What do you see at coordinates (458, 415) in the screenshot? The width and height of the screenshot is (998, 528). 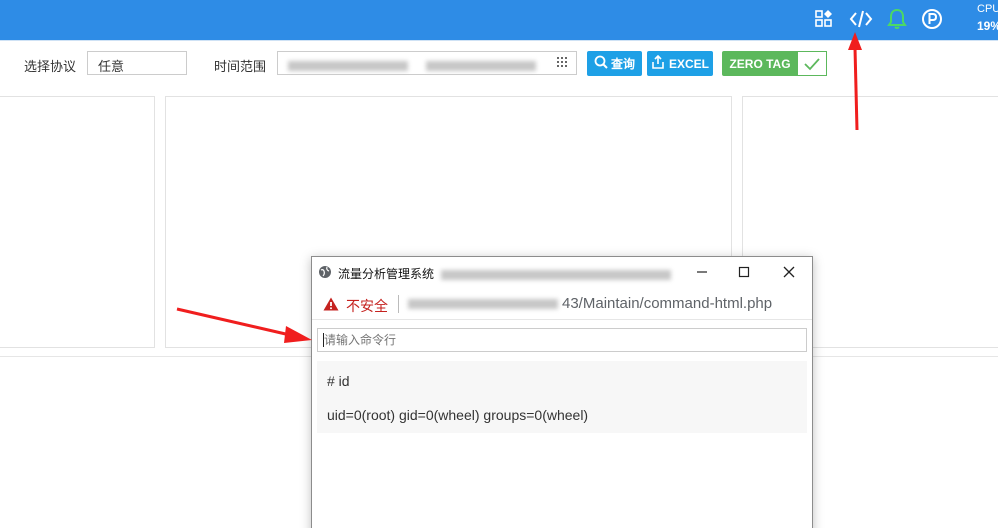 I see `output-result-line: uid=0(root) gid=0(wheel) groups=0(wheel)` at bounding box center [458, 415].